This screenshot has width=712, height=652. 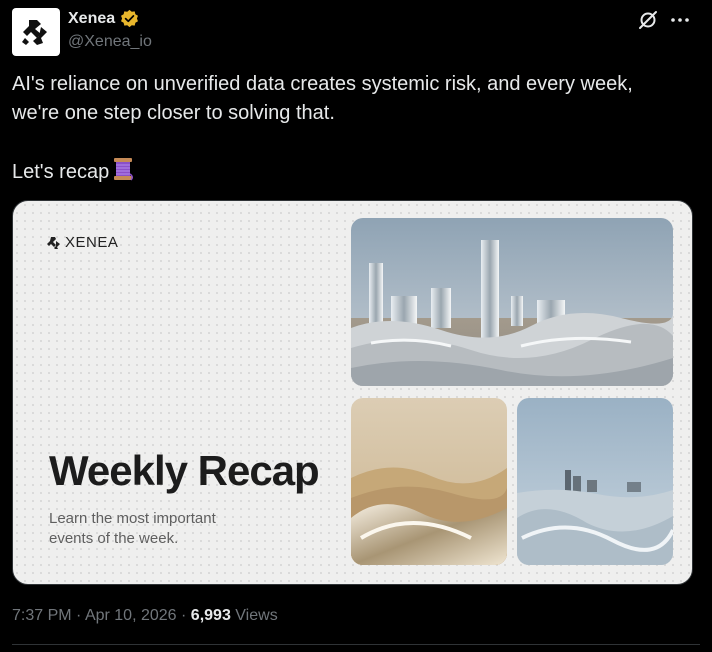 I want to click on author-display-name: Xenea, so click(x=91, y=19).